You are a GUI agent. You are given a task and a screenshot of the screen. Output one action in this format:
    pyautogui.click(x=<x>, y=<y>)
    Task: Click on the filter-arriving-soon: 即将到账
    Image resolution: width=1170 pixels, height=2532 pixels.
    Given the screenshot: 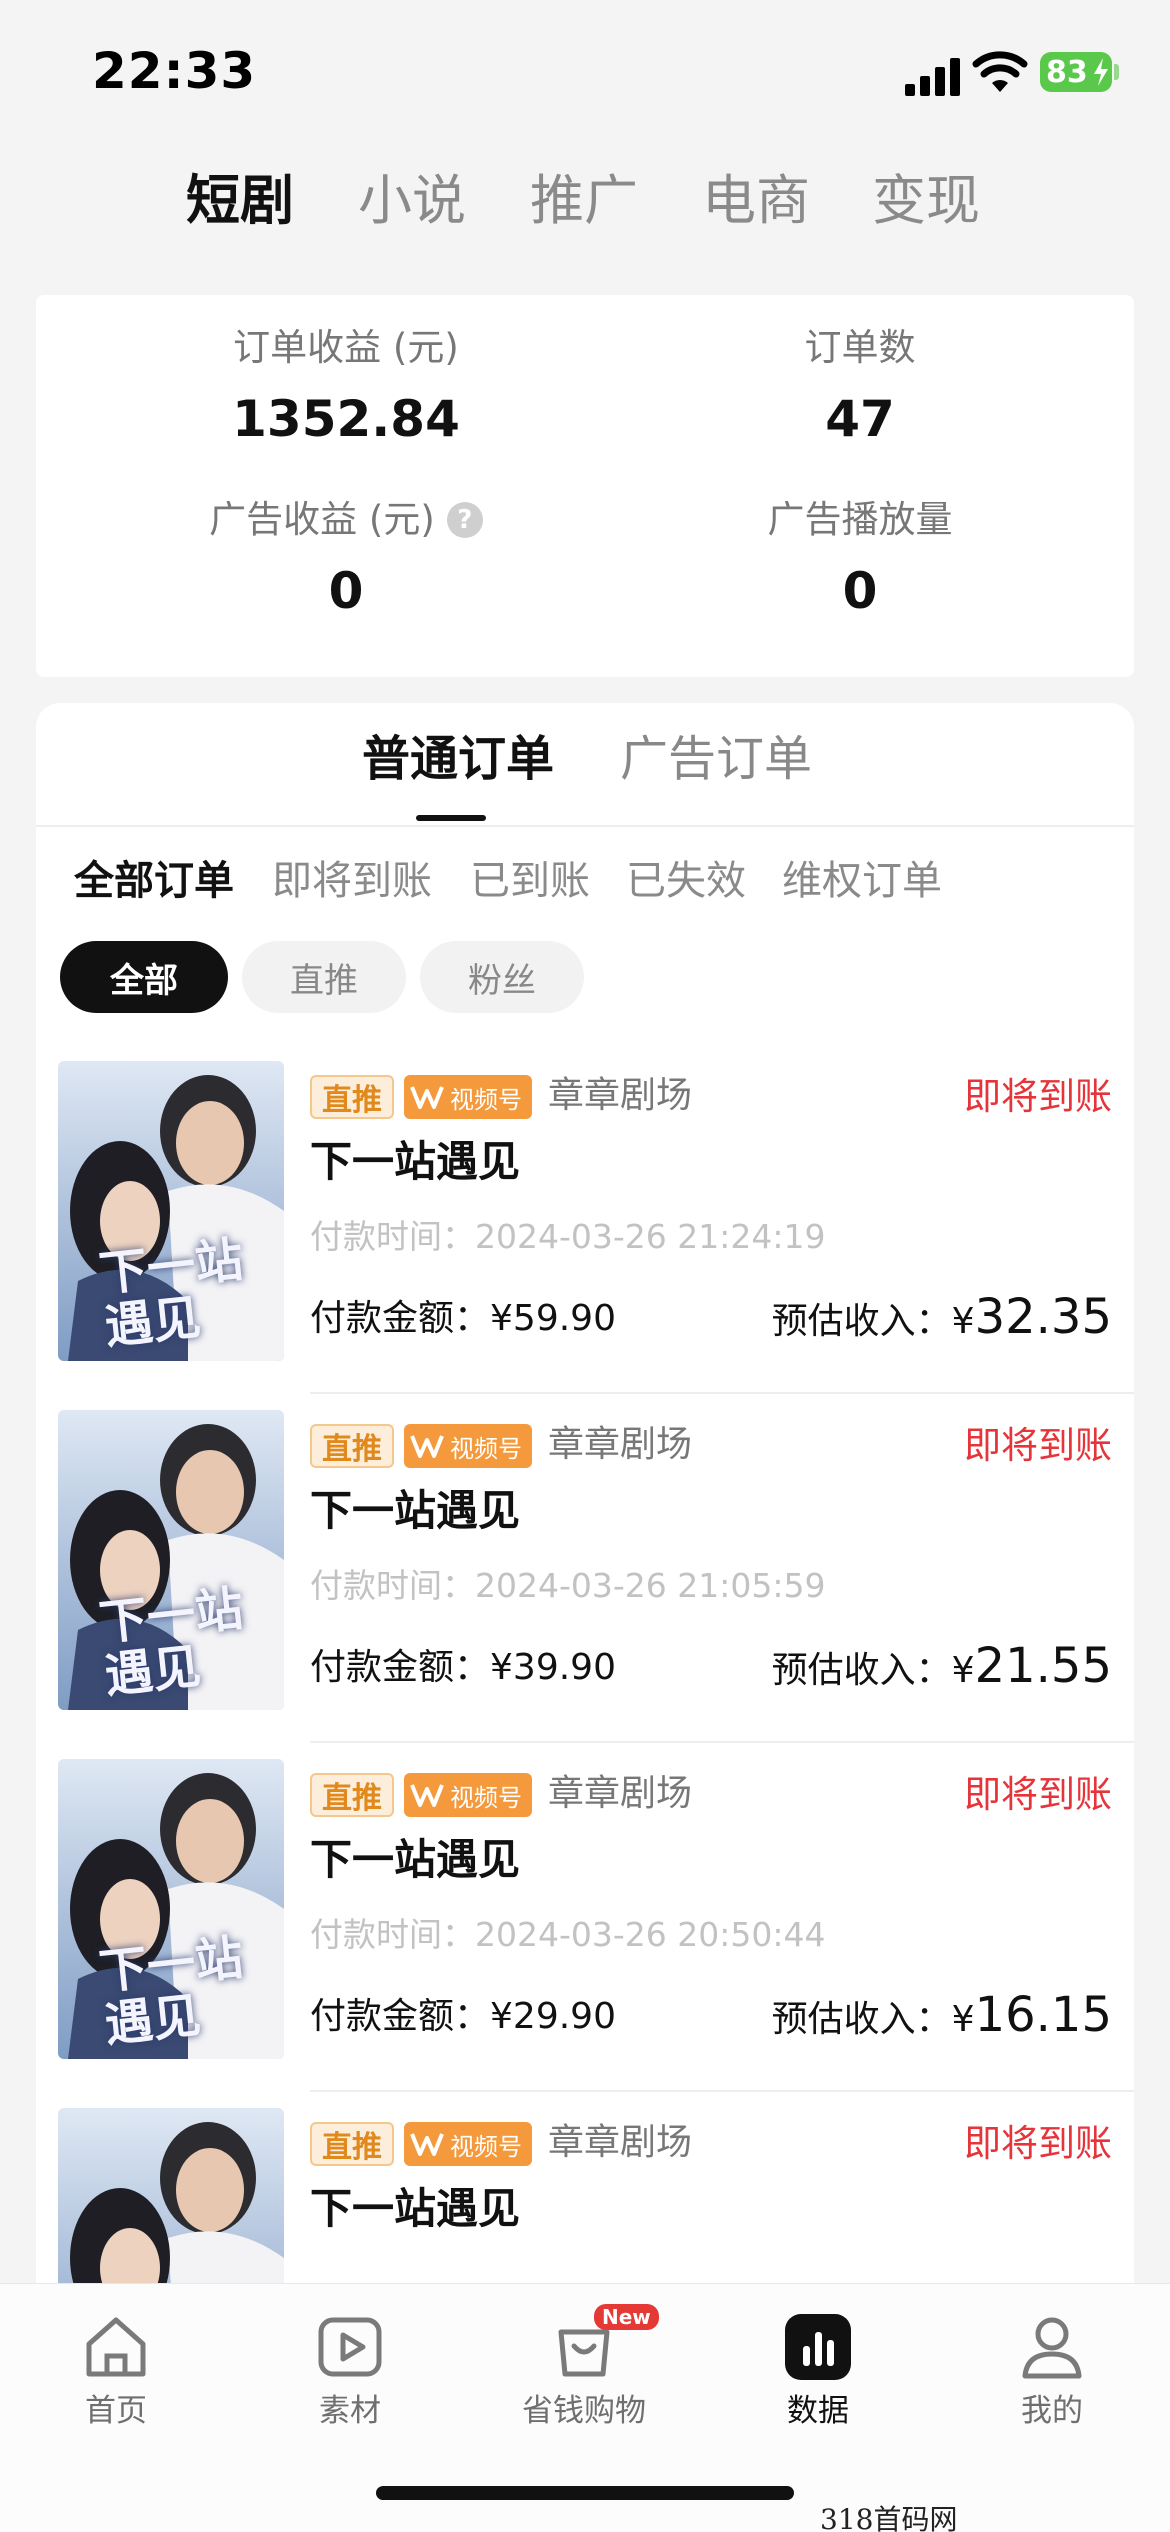 What is the action you would take?
    pyautogui.click(x=352, y=881)
    